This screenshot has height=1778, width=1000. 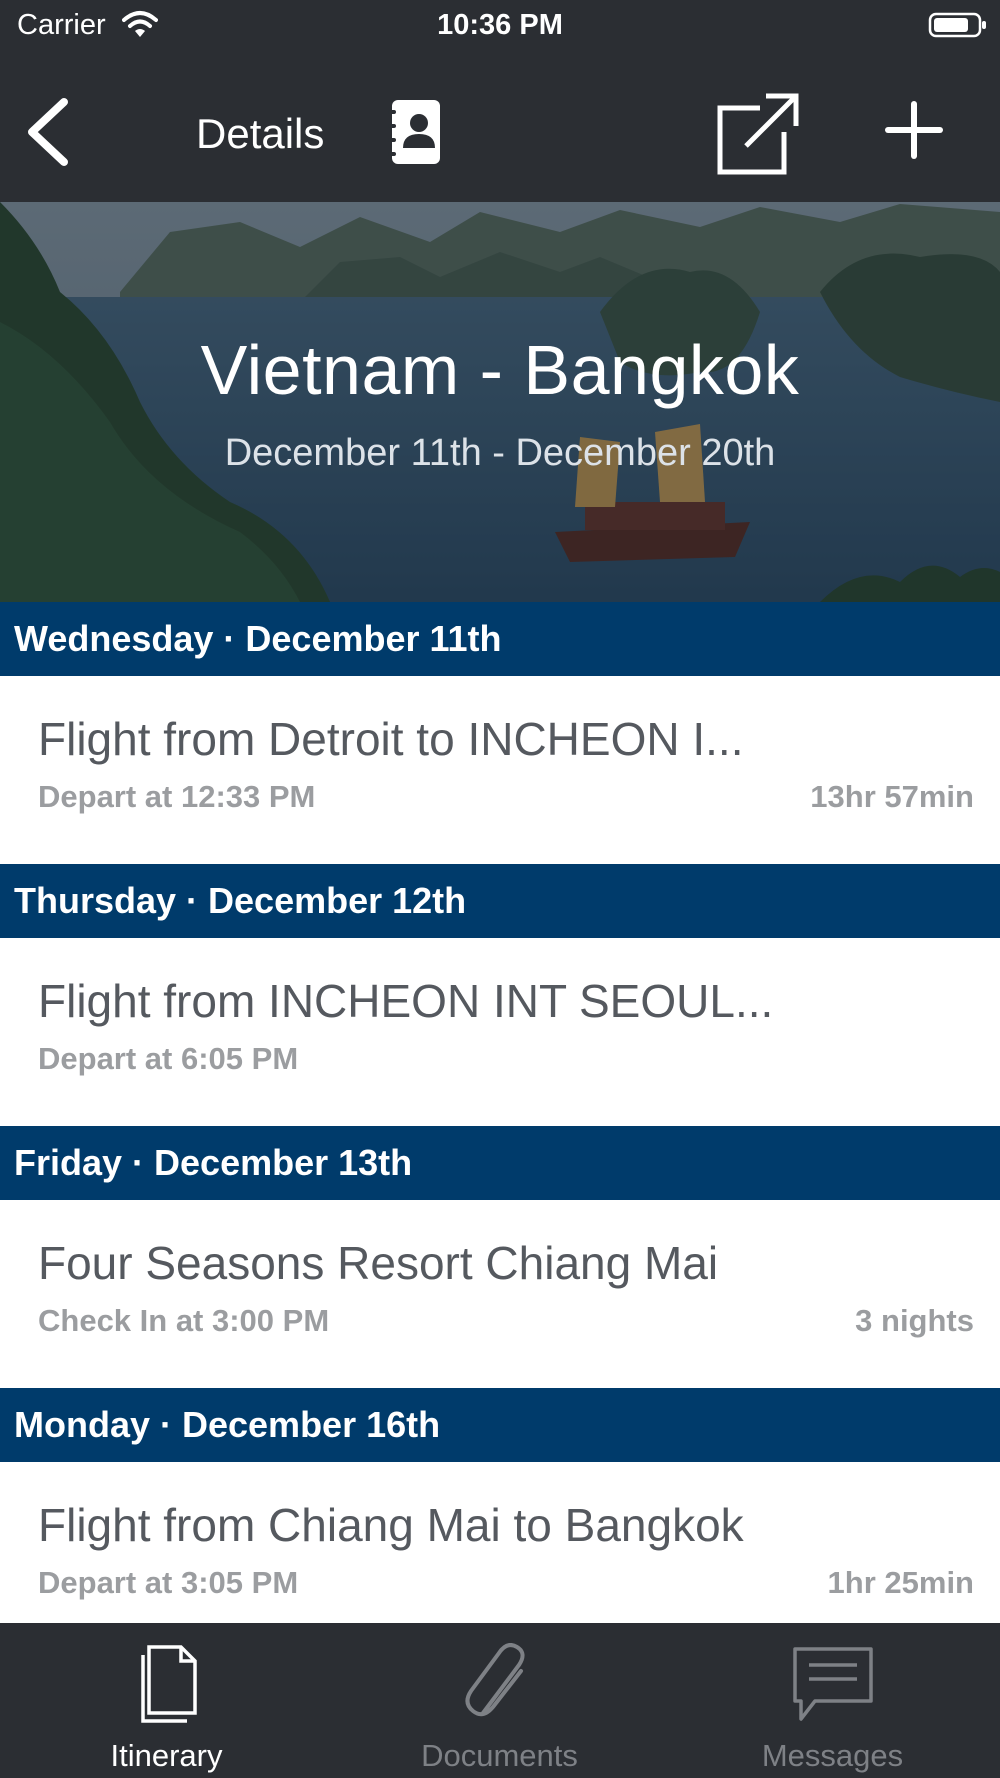 What do you see at coordinates (184, 1320) in the screenshot?
I see `item-detail: Check In at 3:00 PM` at bounding box center [184, 1320].